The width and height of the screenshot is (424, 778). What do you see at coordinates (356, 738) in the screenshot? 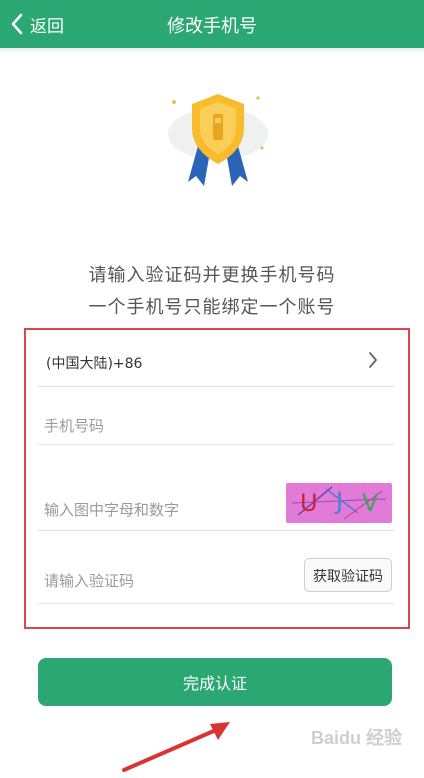
I see `watermark: Baidu 经验` at bounding box center [356, 738].